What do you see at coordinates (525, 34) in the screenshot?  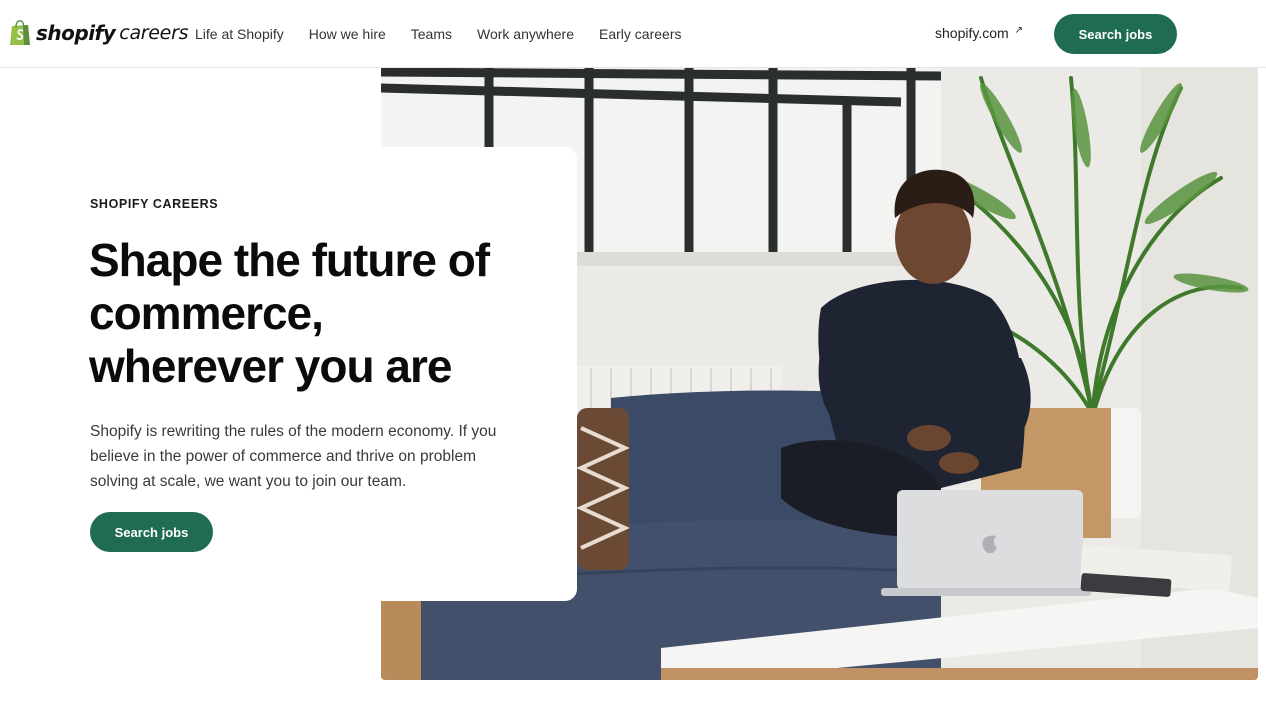 I see `nav-link-work-anywhere: Work anywhere` at bounding box center [525, 34].